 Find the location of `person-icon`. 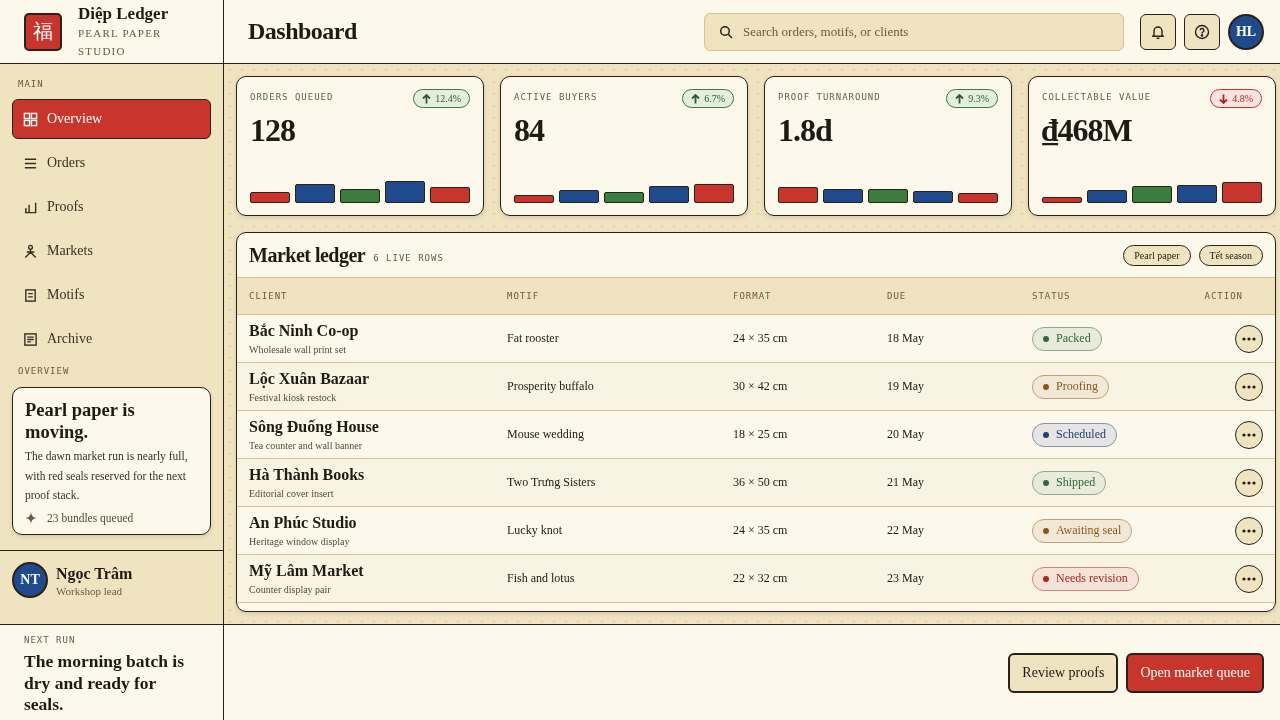

person-icon is located at coordinates (30, 251).